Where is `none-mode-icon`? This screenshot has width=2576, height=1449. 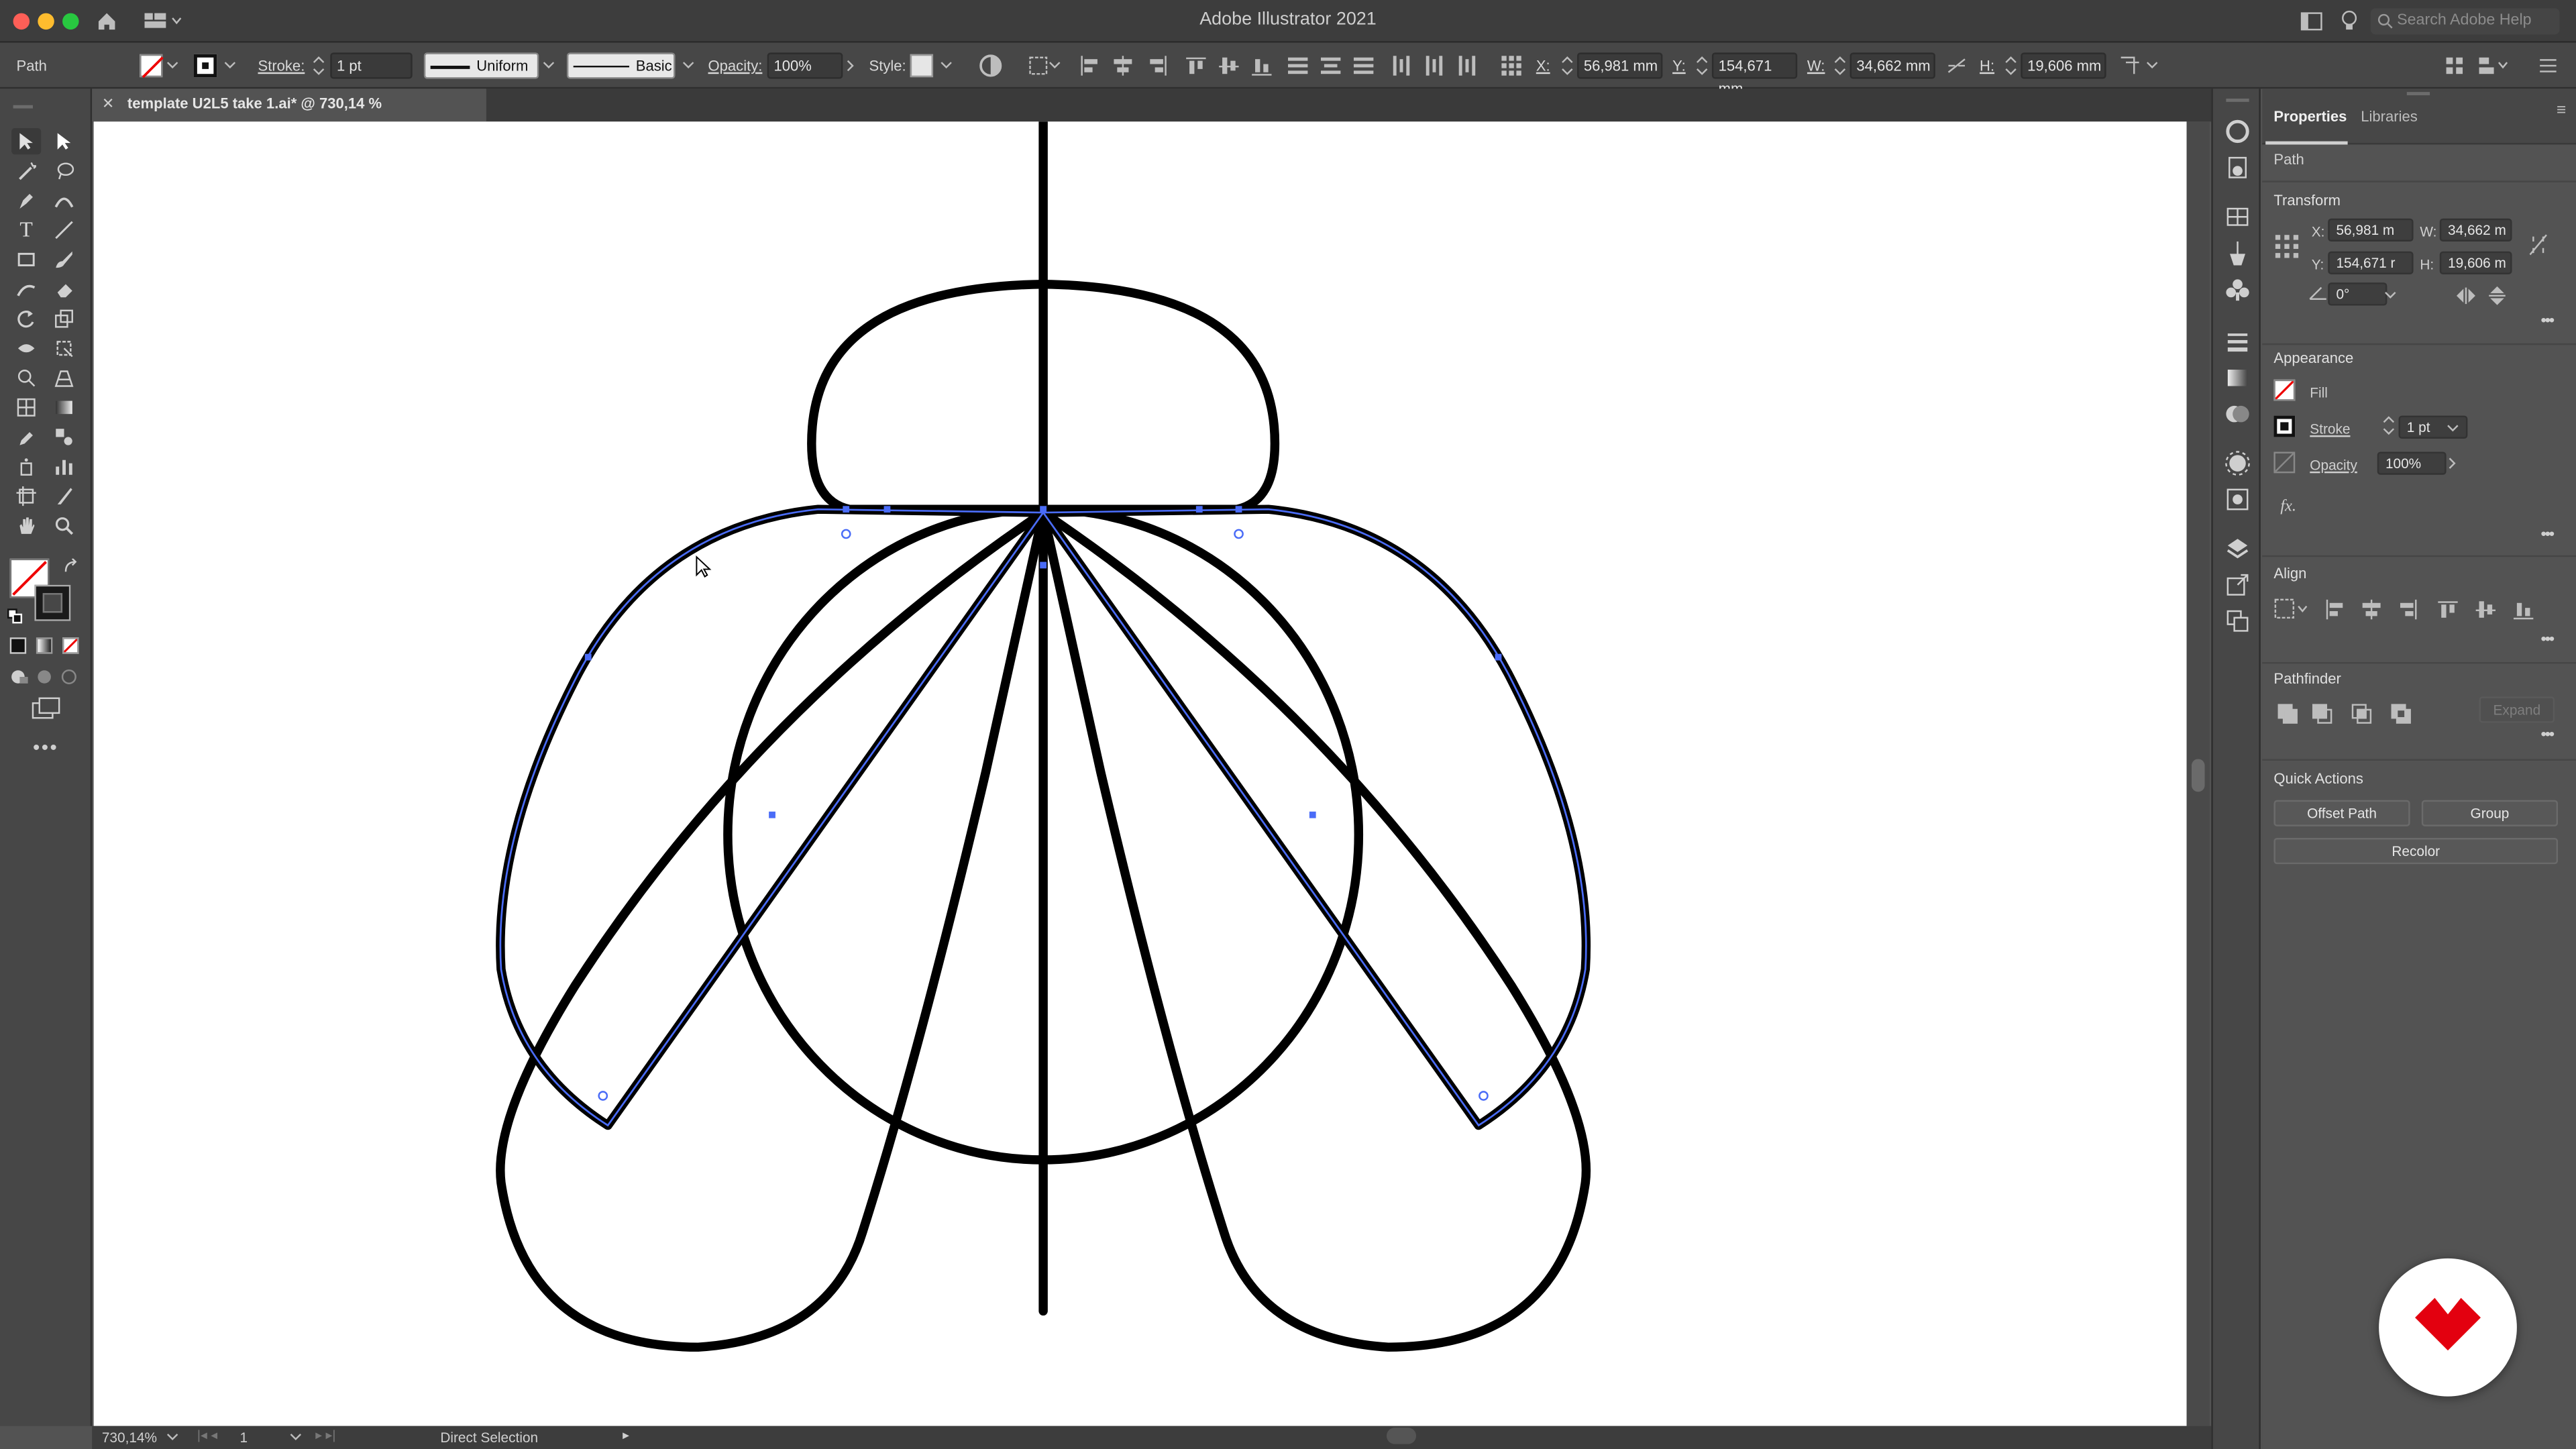 none-mode-icon is located at coordinates (70, 645).